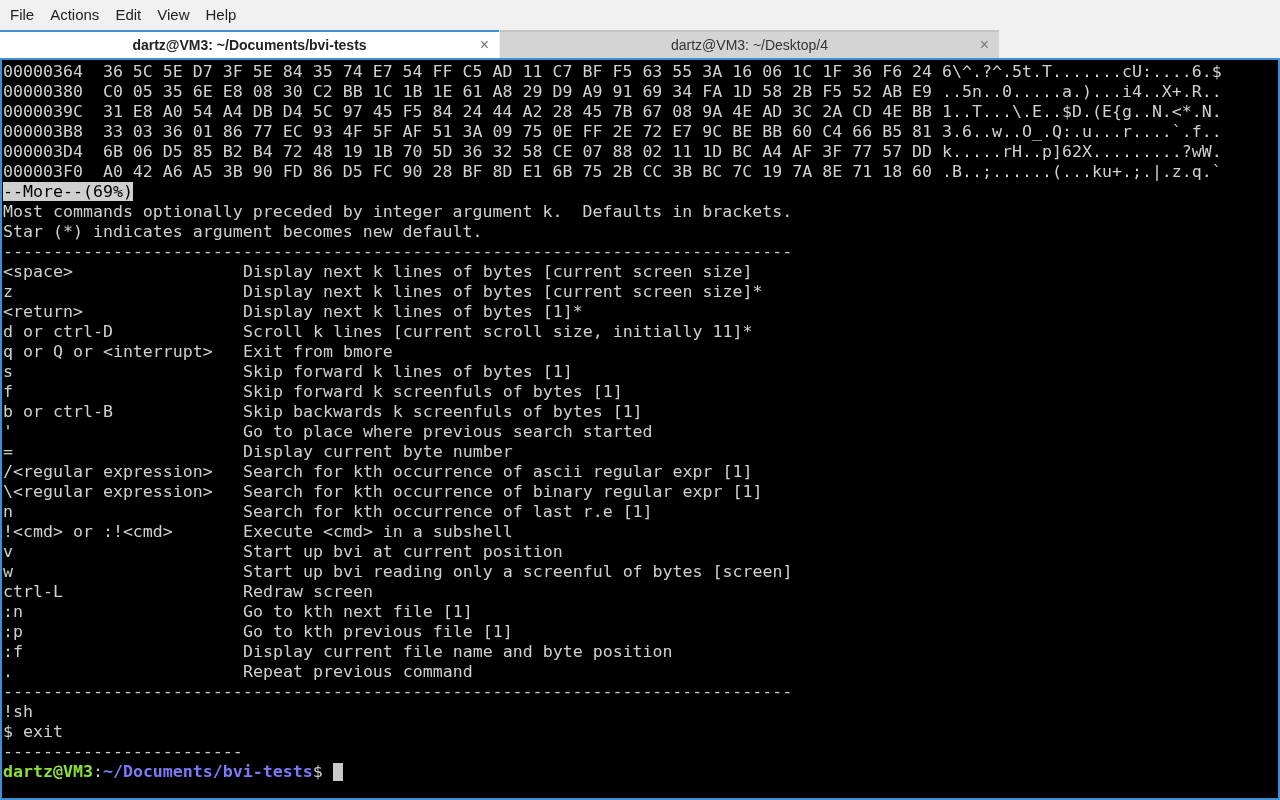  What do you see at coordinates (378, 532) in the screenshot?
I see `command-description: Execute <cmd> in a subshell` at bounding box center [378, 532].